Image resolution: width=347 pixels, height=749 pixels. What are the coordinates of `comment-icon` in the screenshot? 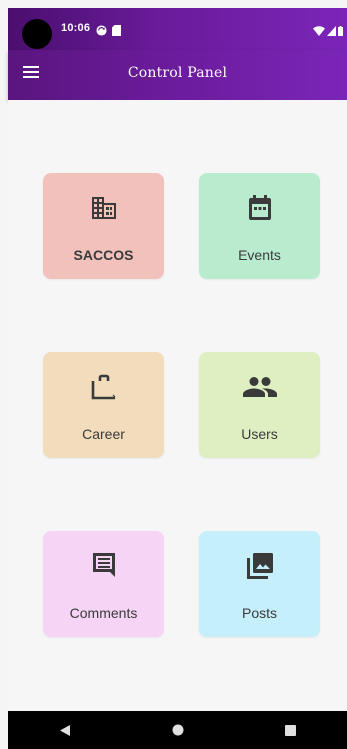 It's located at (104, 566).